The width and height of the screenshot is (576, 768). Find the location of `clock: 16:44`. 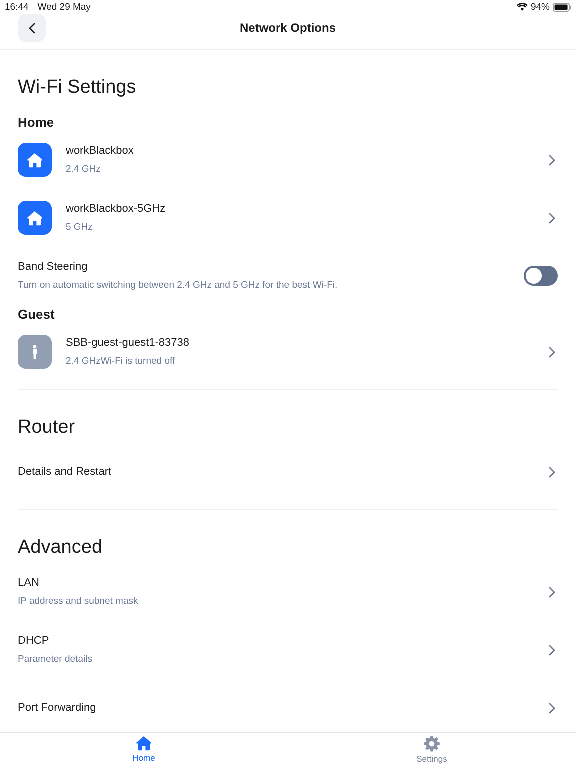

clock: 16:44 is located at coordinates (17, 7).